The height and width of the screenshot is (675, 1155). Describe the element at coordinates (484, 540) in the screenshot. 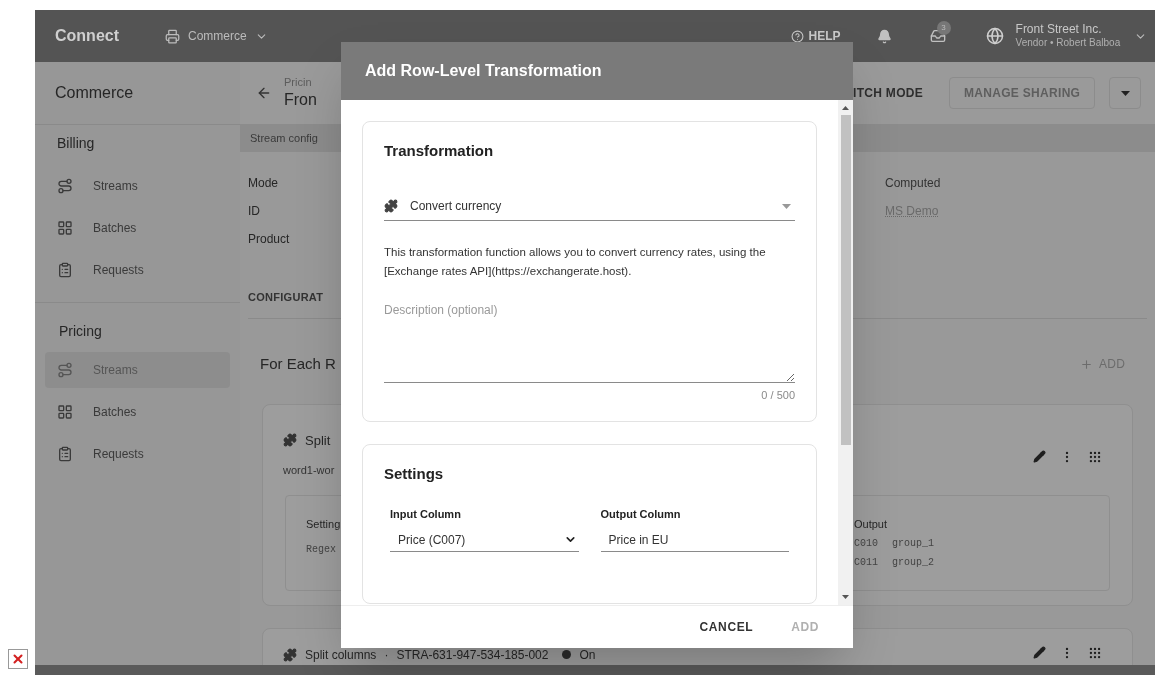

I see `input-column-select: Price (C007)` at that location.